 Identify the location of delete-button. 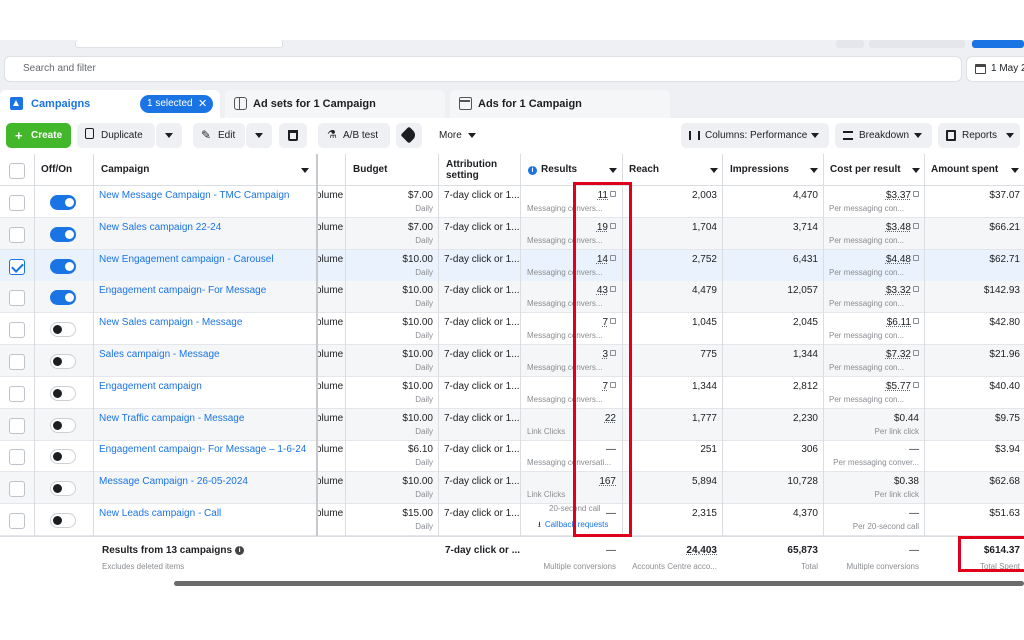
(293, 135).